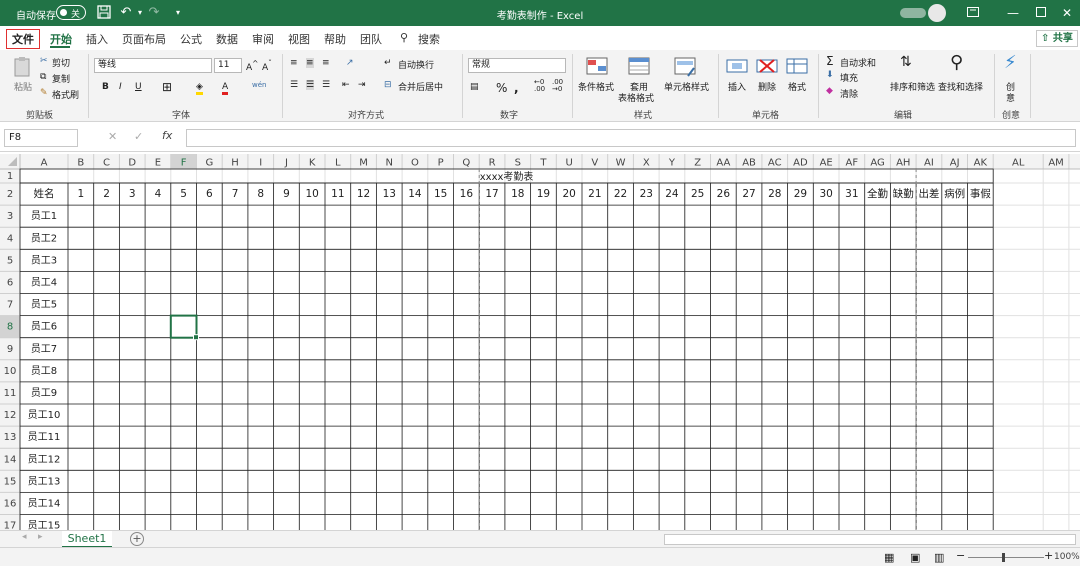 The image size is (1080, 566). What do you see at coordinates (639, 67) in the screenshot?
I see `format-as-table-icon` at bounding box center [639, 67].